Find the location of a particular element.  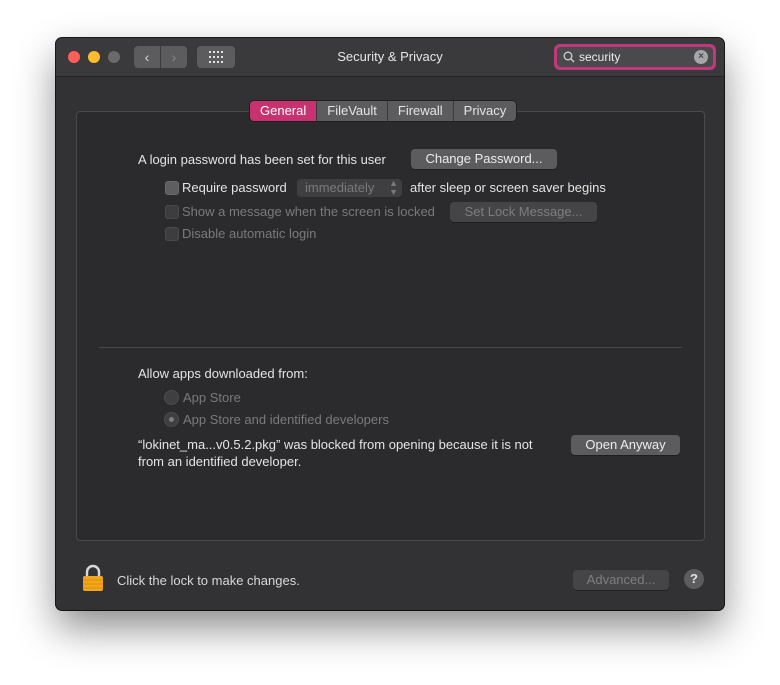

allow-apps-heading: Allow apps downloaded from: is located at coordinates (223, 373).